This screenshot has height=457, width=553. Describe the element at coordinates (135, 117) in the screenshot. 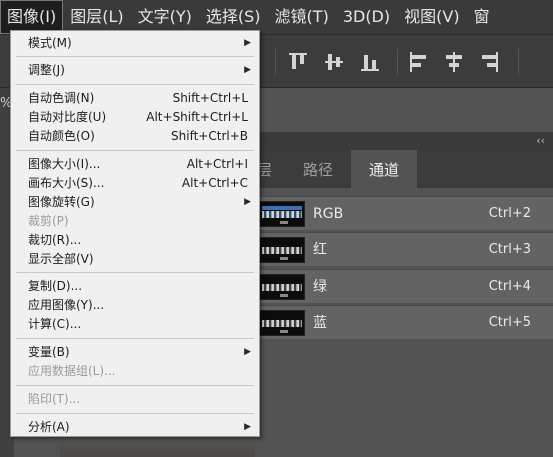

I see `menu-item-auto-contrast: 自动对比度(U) Alt+Shift+Ctrl+L` at that location.